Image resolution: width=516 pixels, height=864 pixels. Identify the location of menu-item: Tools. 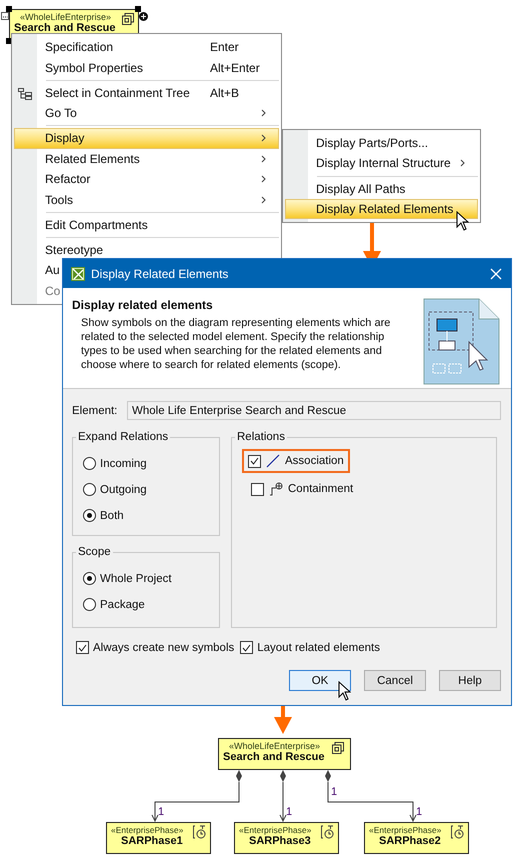
(146, 199).